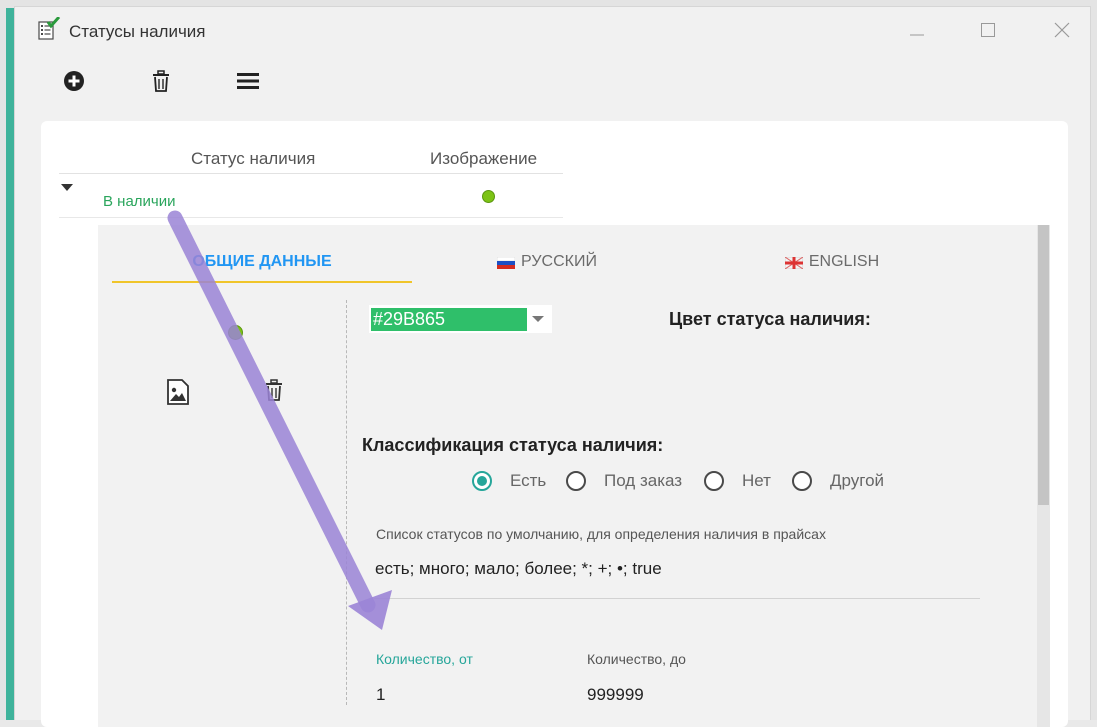 This screenshot has height=727, width=1097. I want to click on menu-icon, so click(248, 83).